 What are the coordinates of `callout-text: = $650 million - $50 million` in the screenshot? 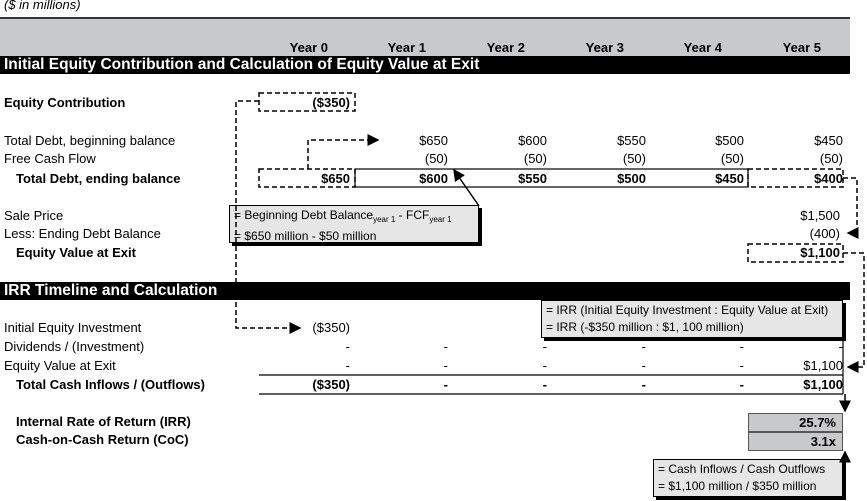 It's located at (305, 236).